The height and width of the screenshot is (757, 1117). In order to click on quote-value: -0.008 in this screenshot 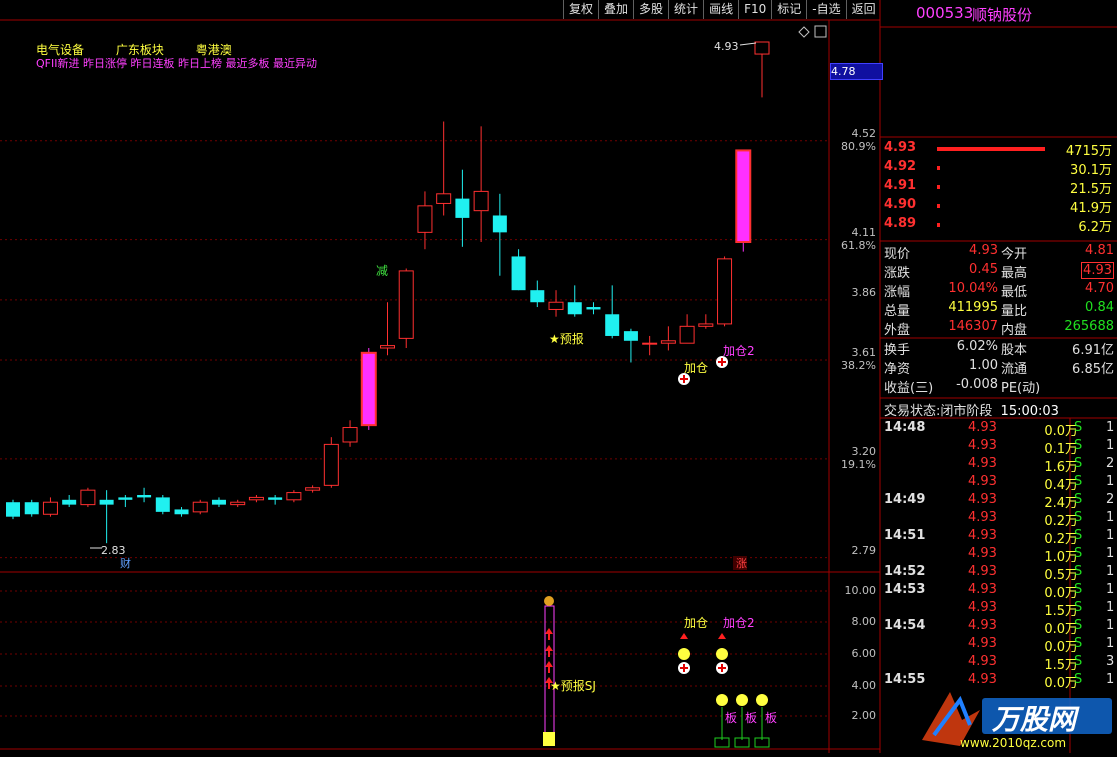, I will do `click(977, 384)`.